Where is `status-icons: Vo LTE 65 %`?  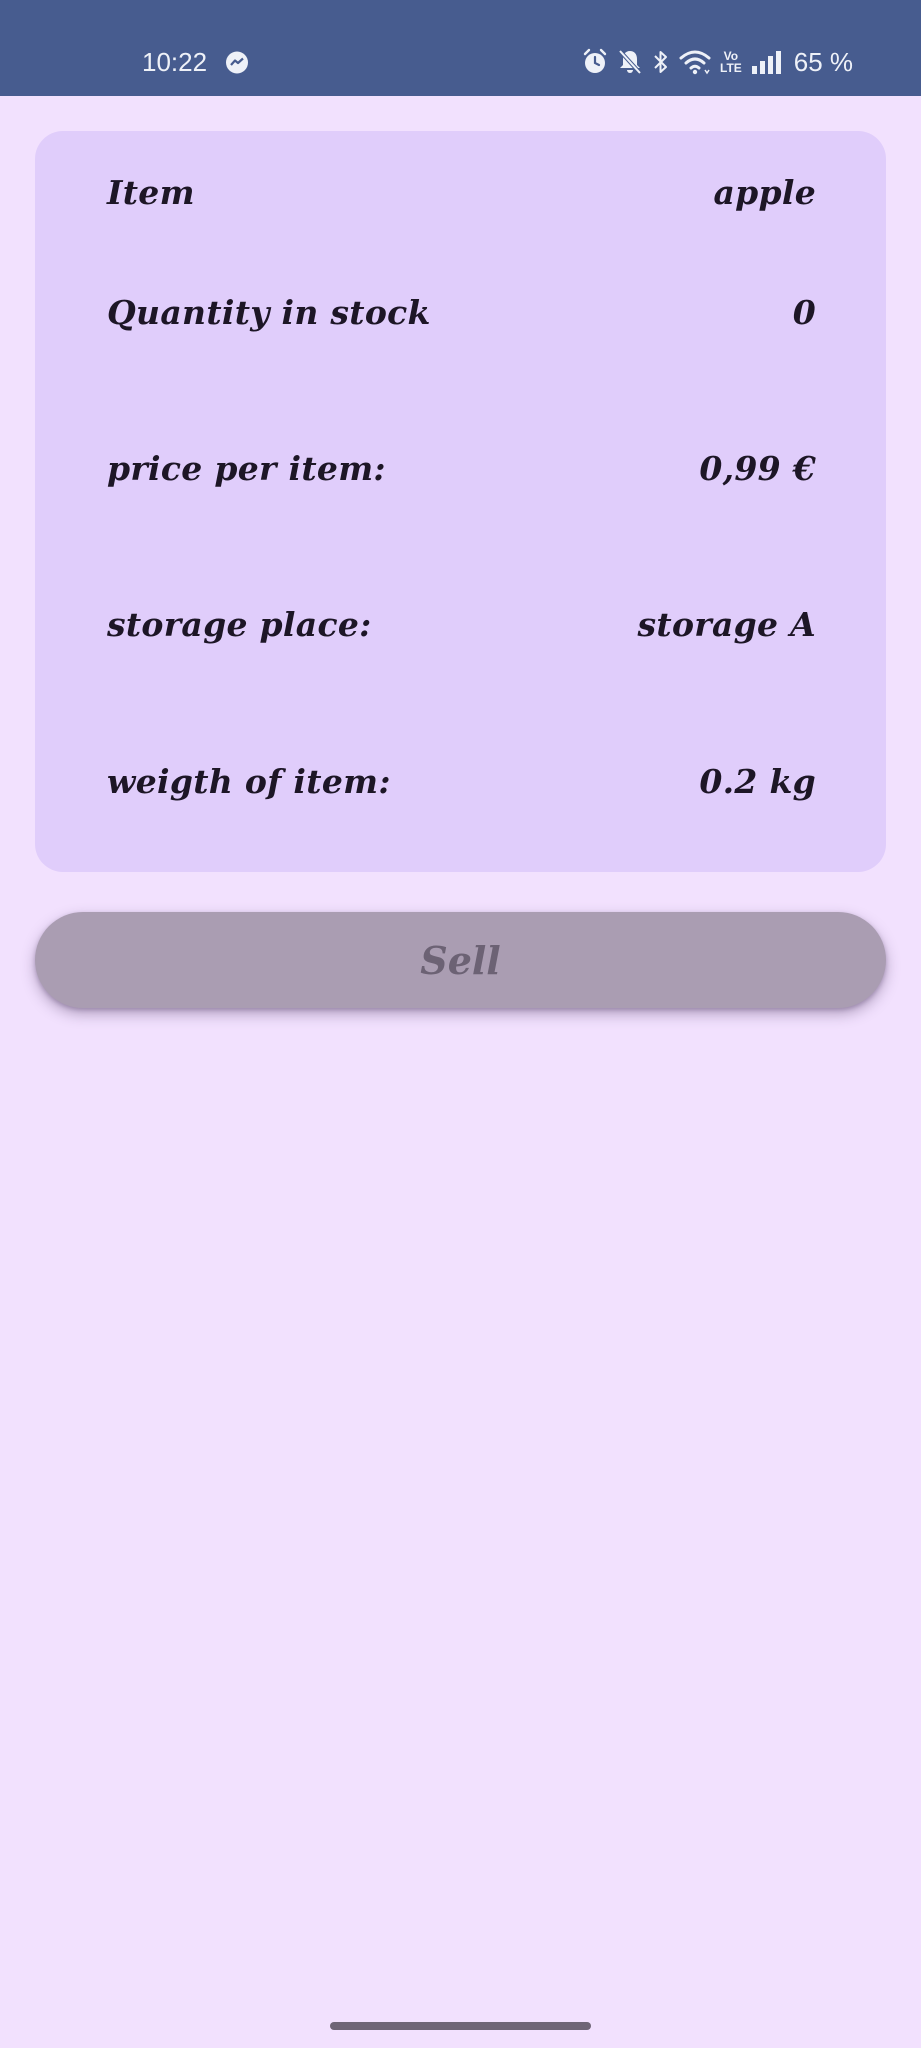
status-icons: Vo LTE 65 % is located at coordinates (717, 62).